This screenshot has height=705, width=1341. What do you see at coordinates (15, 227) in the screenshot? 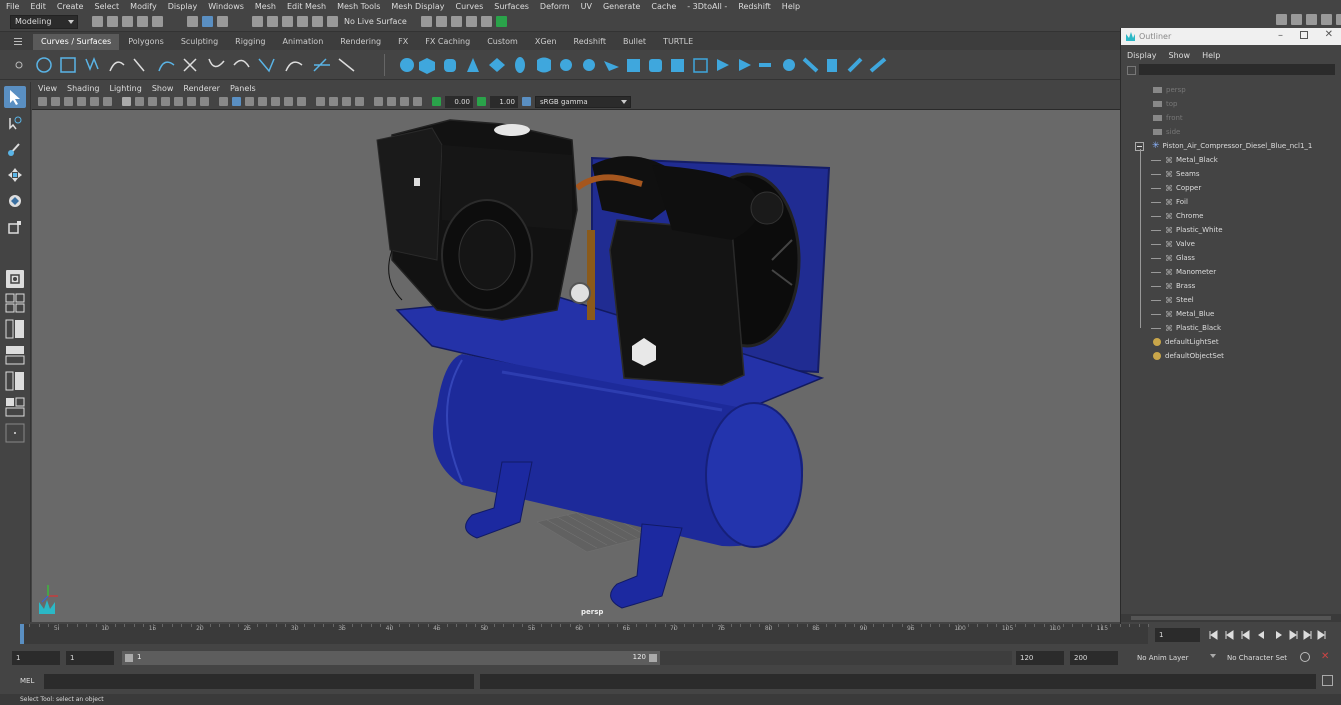
I see `scale-tool-icon` at bounding box center [15, 227].